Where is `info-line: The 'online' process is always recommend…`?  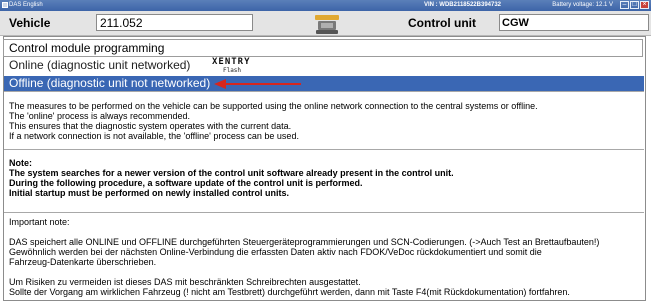 info-line: The 'online' process is always recommend… is located at coordinates (100, 116).